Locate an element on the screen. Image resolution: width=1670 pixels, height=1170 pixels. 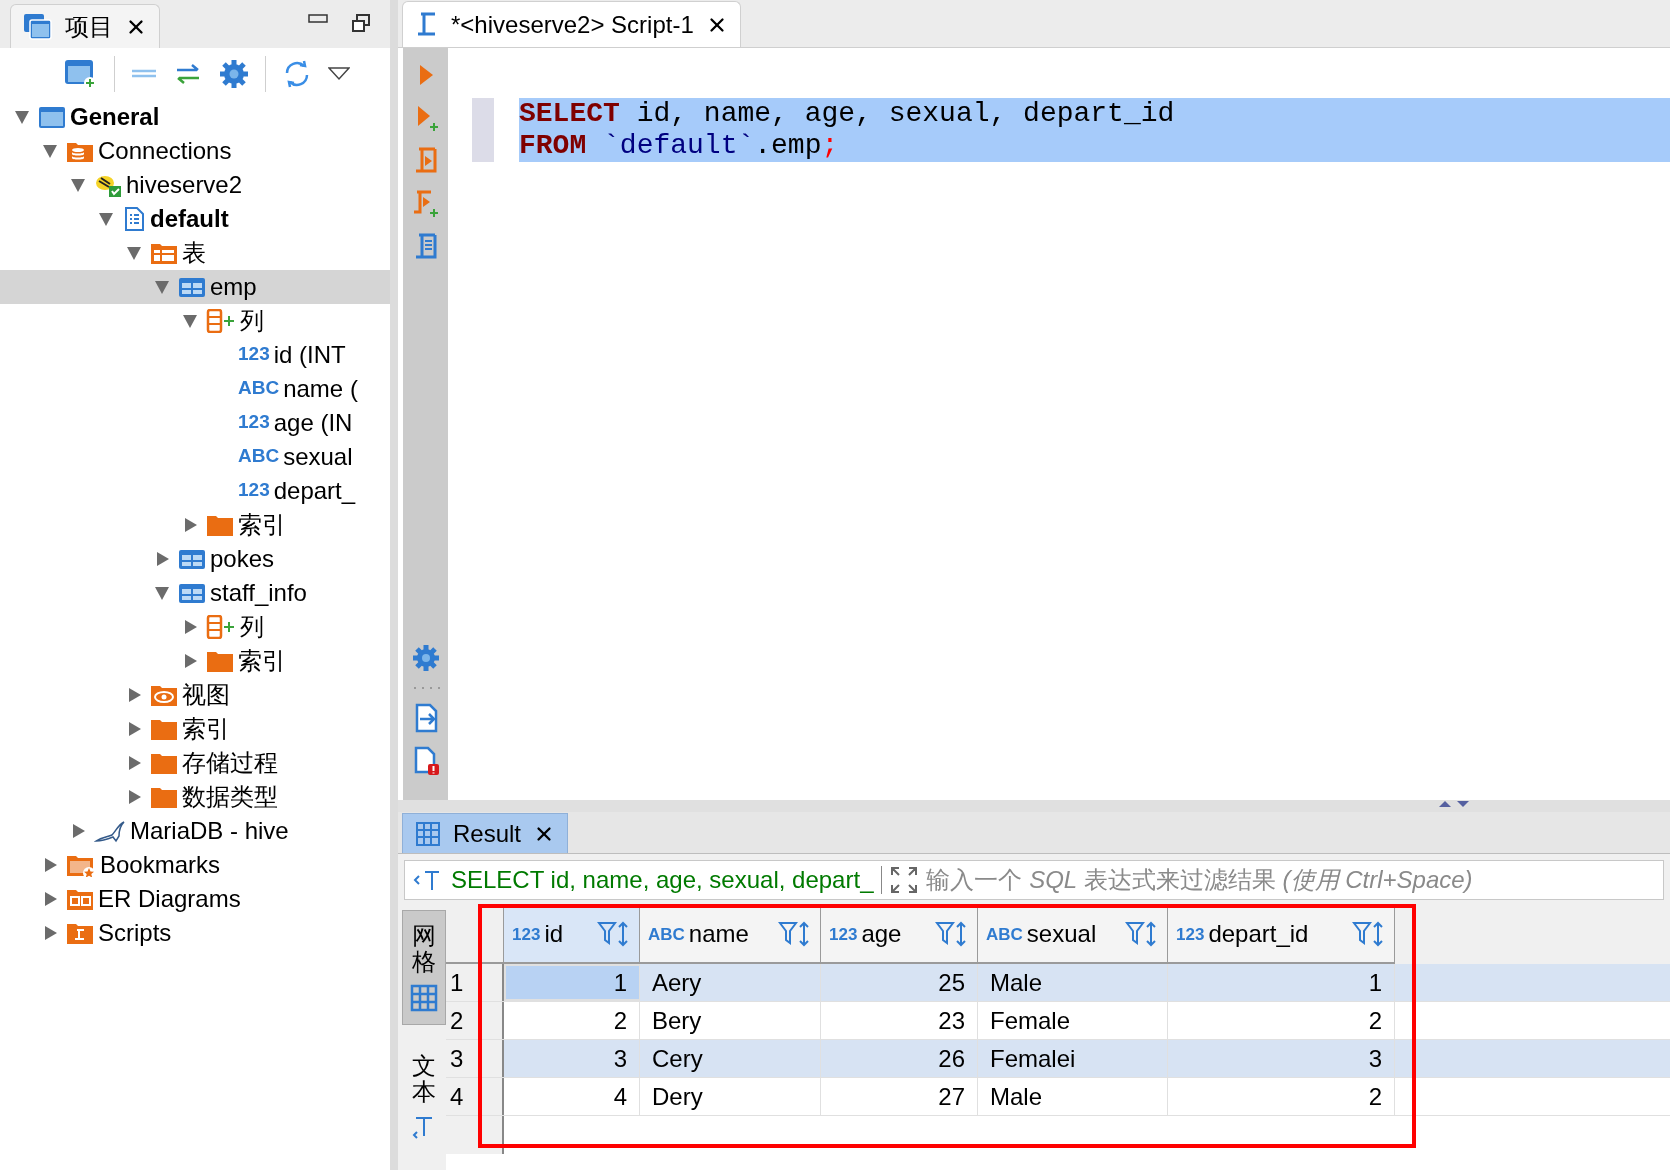
table-cell: Aery is located at coordinates (730, 982).